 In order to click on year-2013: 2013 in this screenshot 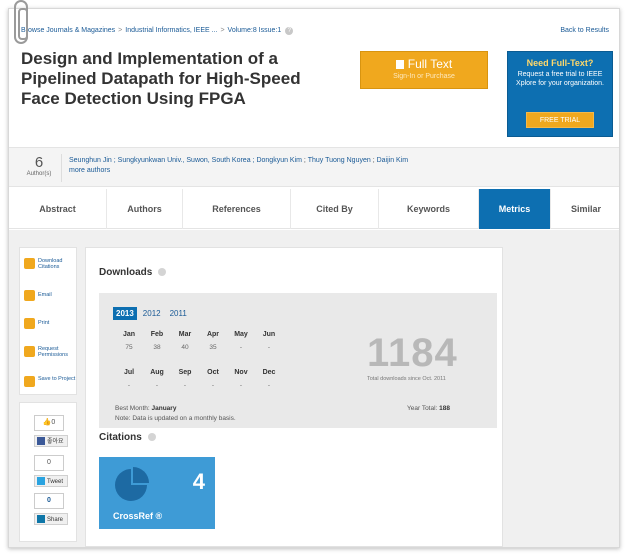, I will do `click(125, 313)`.